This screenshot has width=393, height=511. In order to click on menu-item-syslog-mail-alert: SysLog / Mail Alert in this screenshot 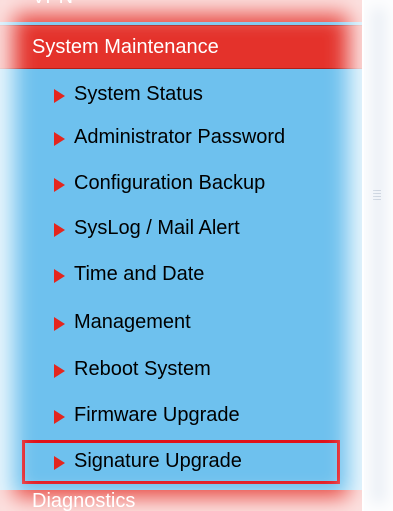, I will do `click(181, 230)`.